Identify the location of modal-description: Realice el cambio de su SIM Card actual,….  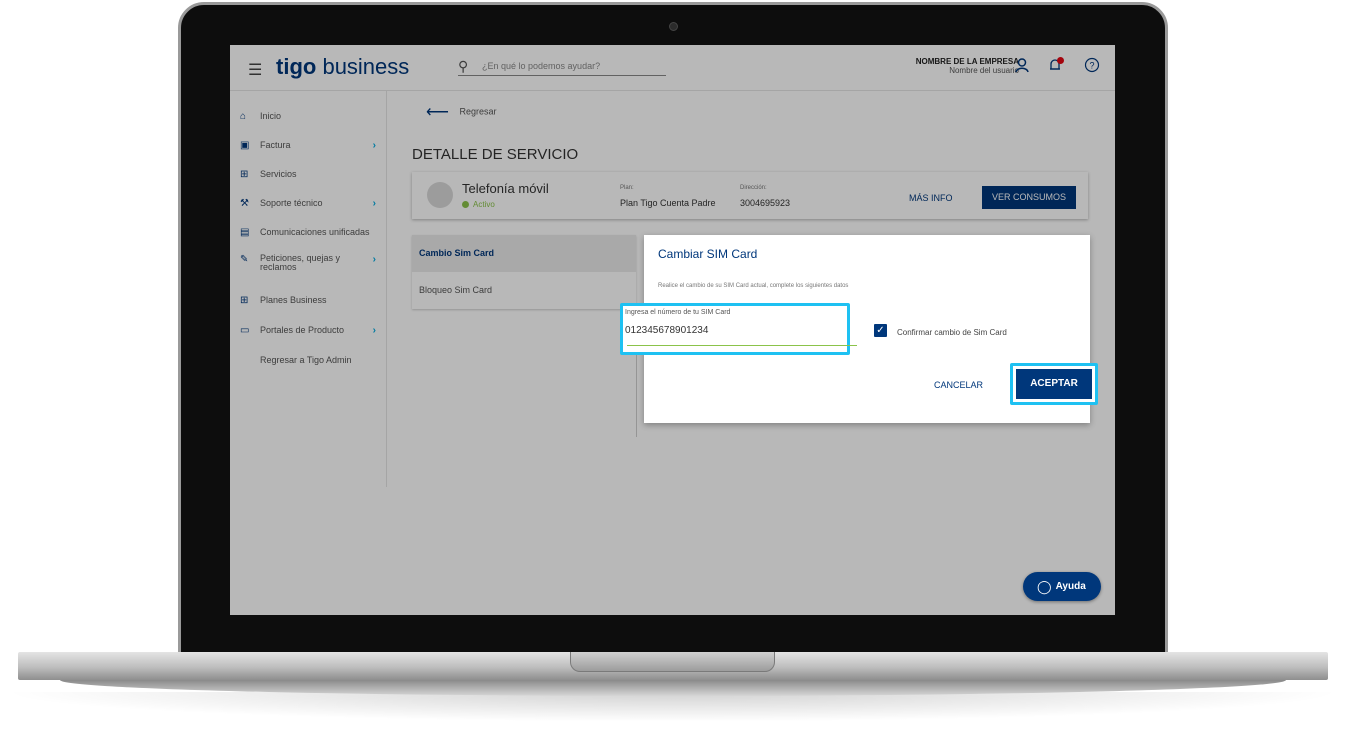
(753, 286).